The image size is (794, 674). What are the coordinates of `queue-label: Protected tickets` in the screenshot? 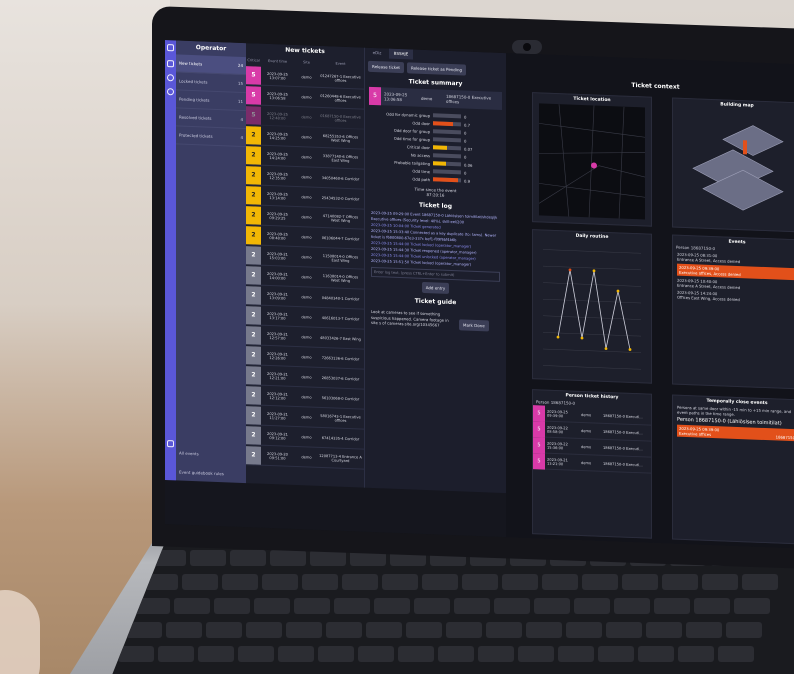 It's located at (196, 135).